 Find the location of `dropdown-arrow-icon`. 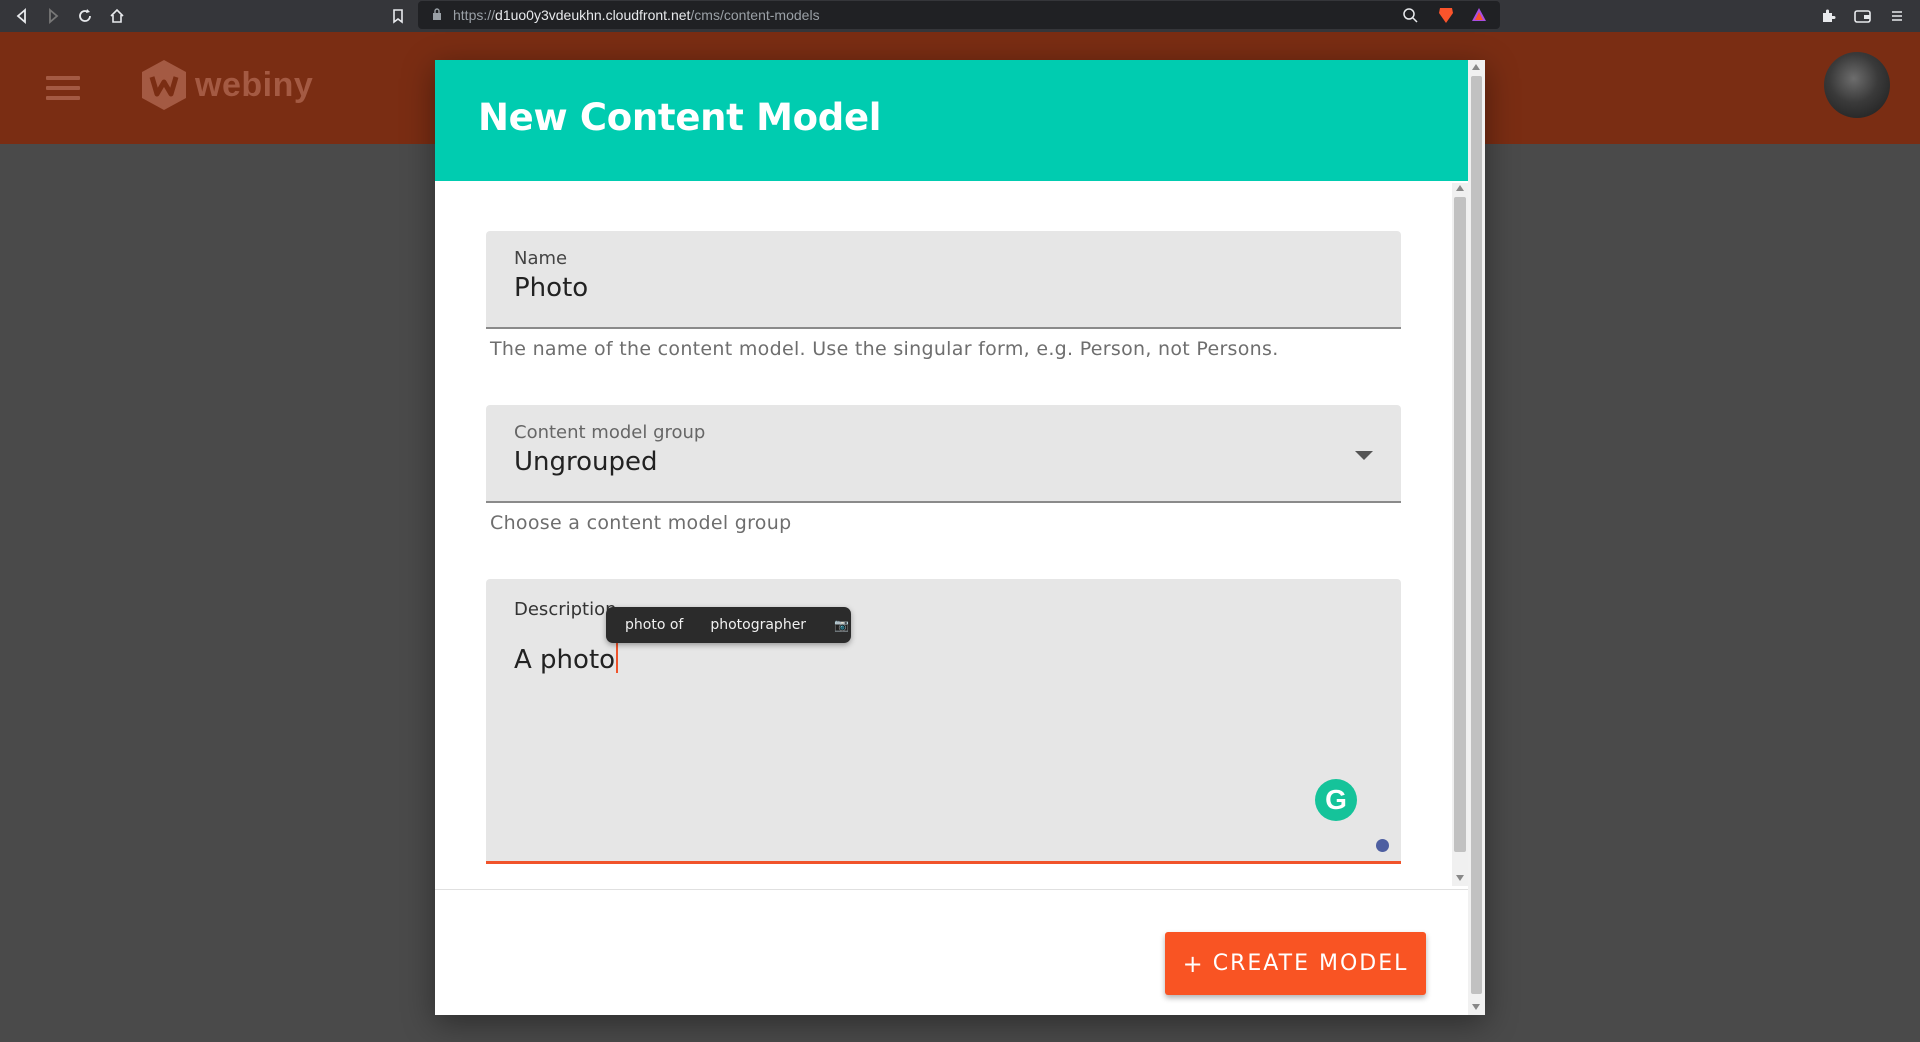

dropdown-arrow-icon is located at coordinates (1364, 455).